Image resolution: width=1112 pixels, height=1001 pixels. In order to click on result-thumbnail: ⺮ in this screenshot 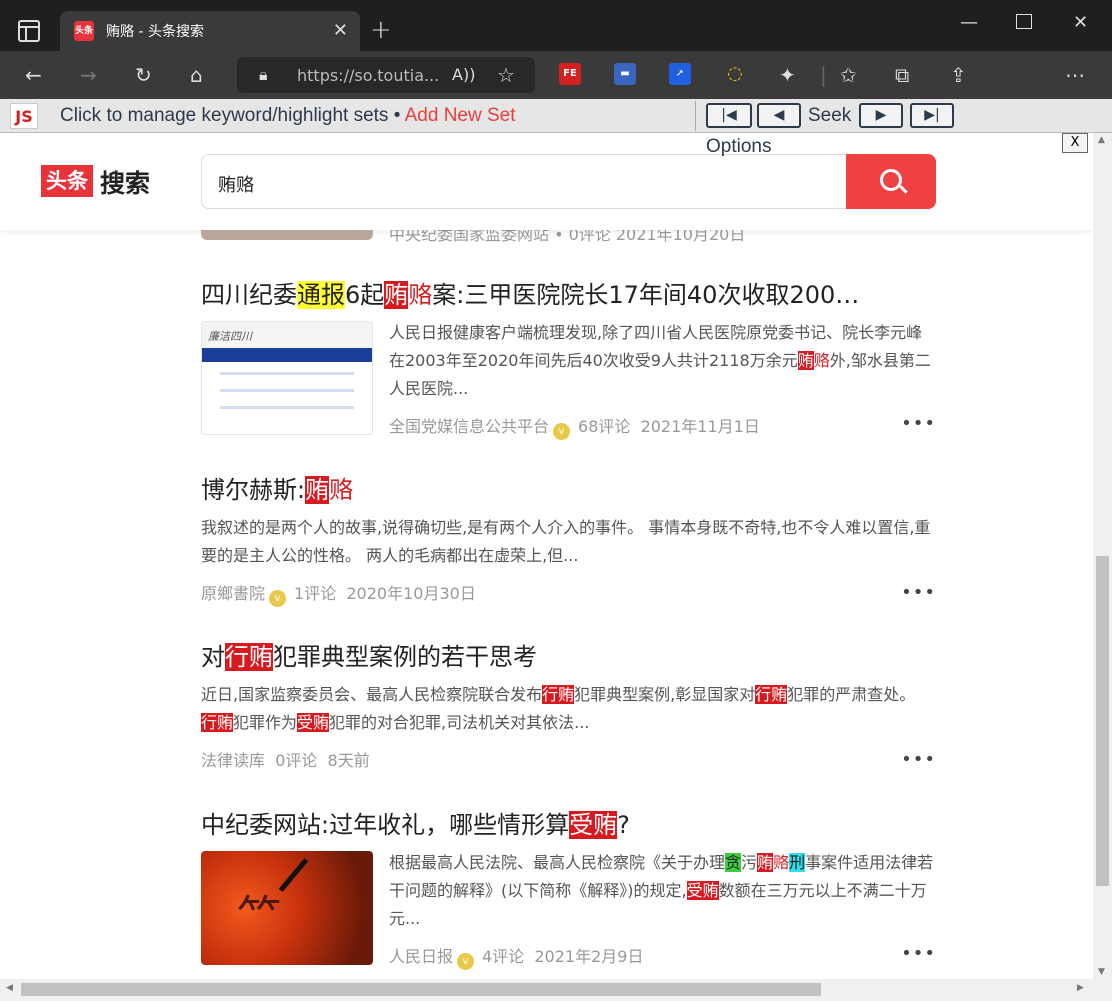, I will do `click(287, 908)`.